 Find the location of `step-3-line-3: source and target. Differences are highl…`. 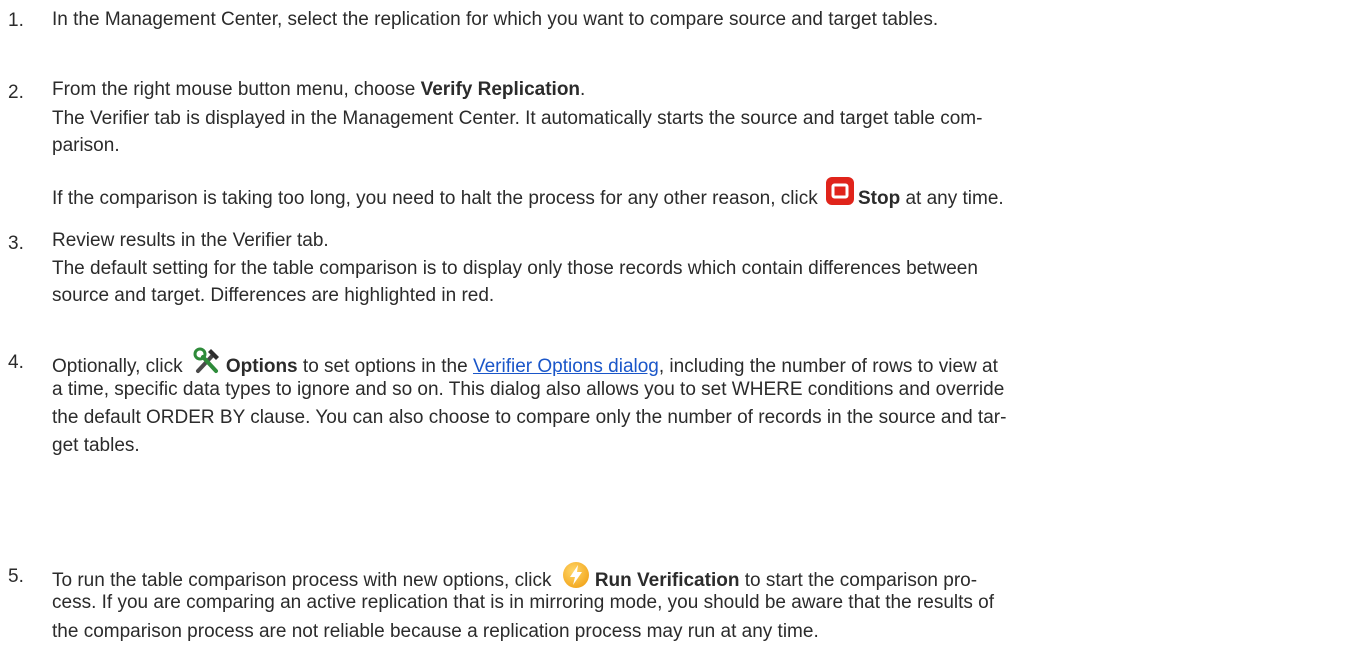

step-3-line-3: source and target. Differences are highl… is located at coordinates (273, 295).